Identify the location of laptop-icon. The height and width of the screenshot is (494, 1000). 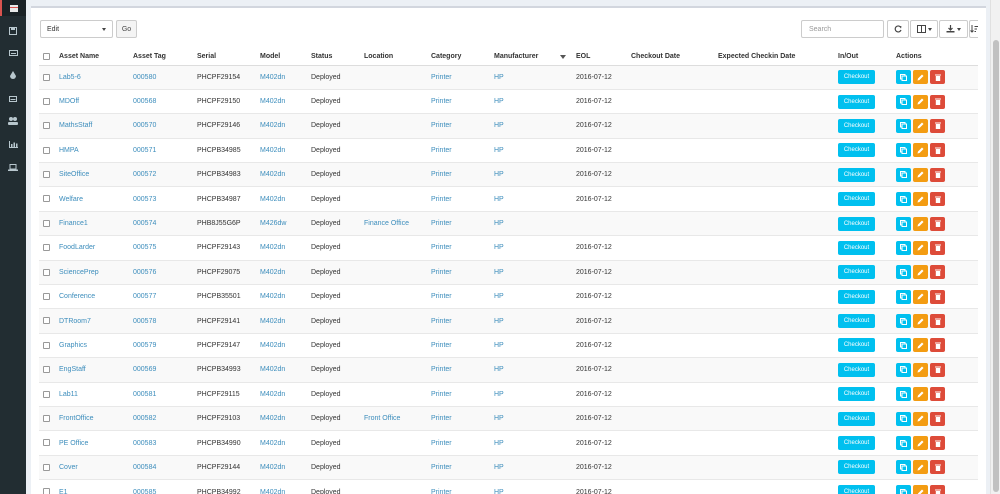
(13, 167).